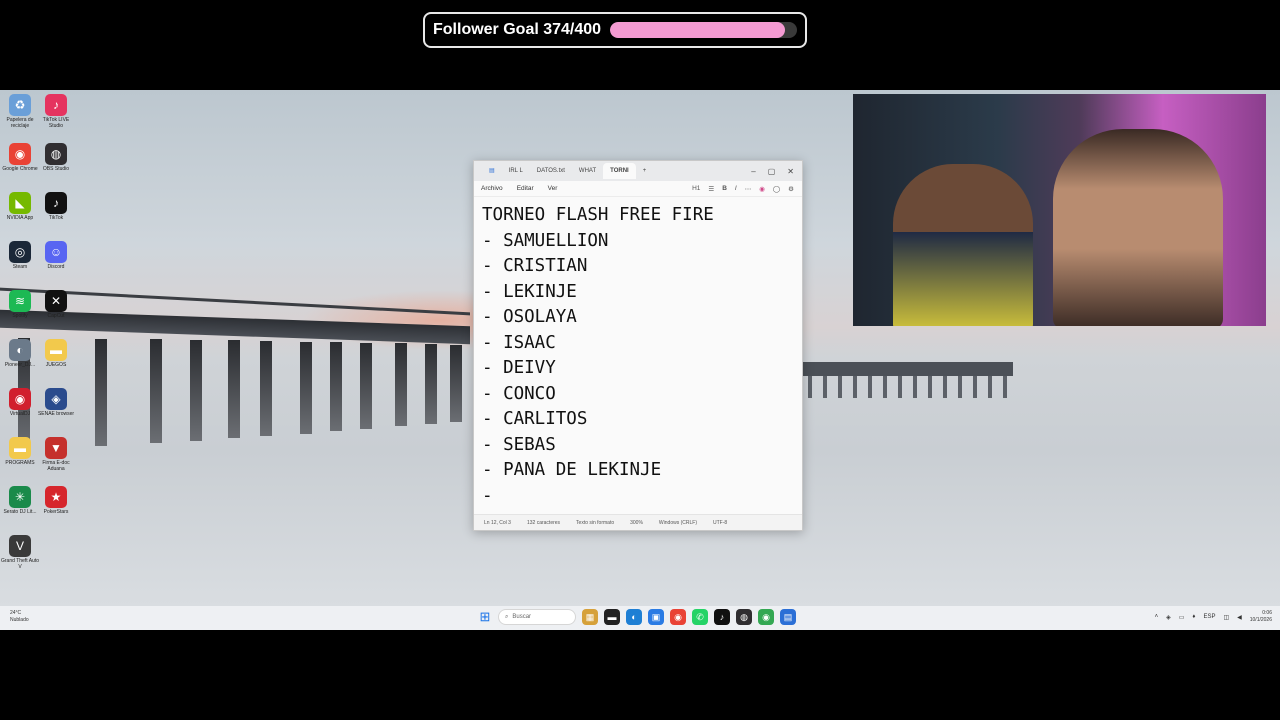 This screenshot has height=720, width=1280. I want to click on desktop-shortcut: ◍ OBS Studio, so click(56, 157).